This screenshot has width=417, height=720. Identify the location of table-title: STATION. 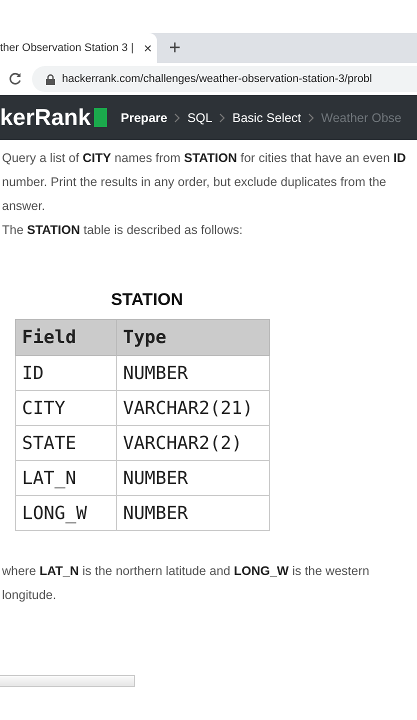
(147, 300).